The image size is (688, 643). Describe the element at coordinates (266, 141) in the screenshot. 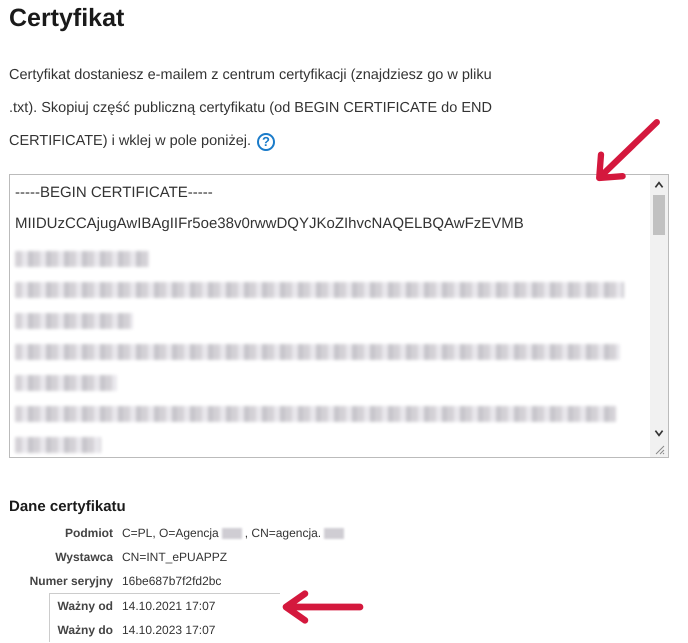

I see `help-icon: ?` at that location.